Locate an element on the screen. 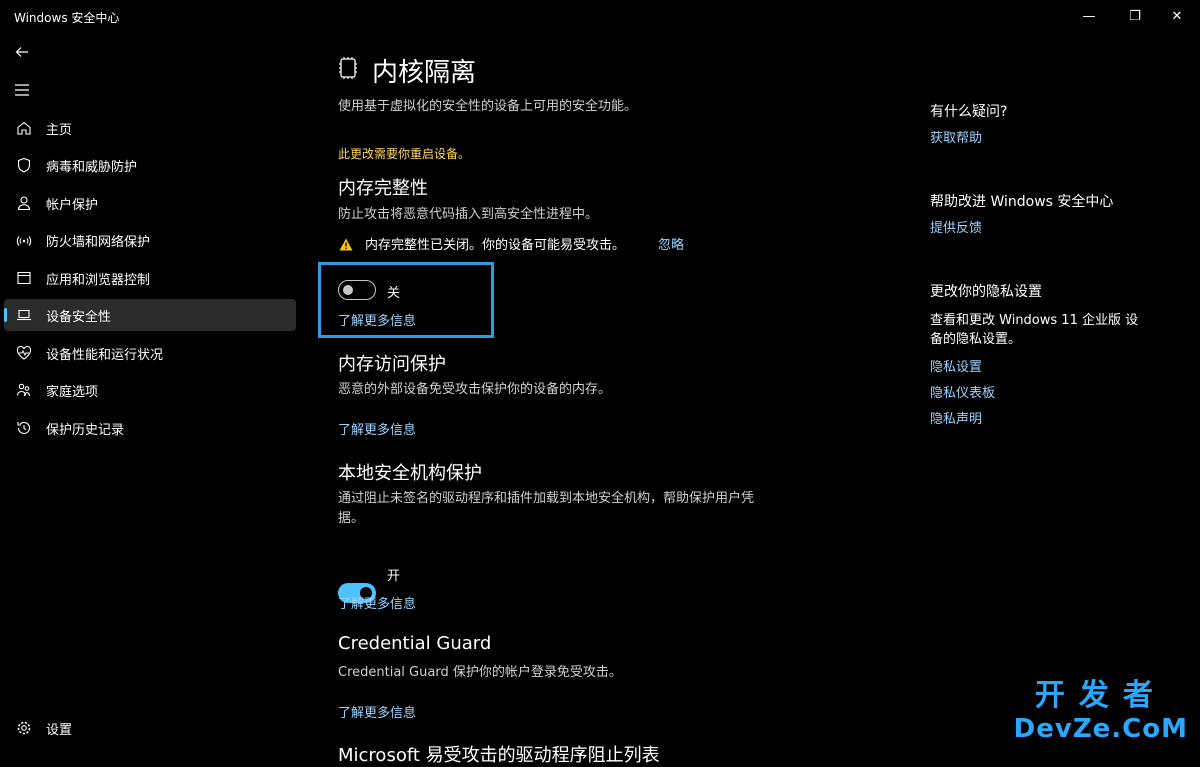 Image resolution: width=1200 pixels, height=767 pixels. person-icon is located at coordinates (24, 203).